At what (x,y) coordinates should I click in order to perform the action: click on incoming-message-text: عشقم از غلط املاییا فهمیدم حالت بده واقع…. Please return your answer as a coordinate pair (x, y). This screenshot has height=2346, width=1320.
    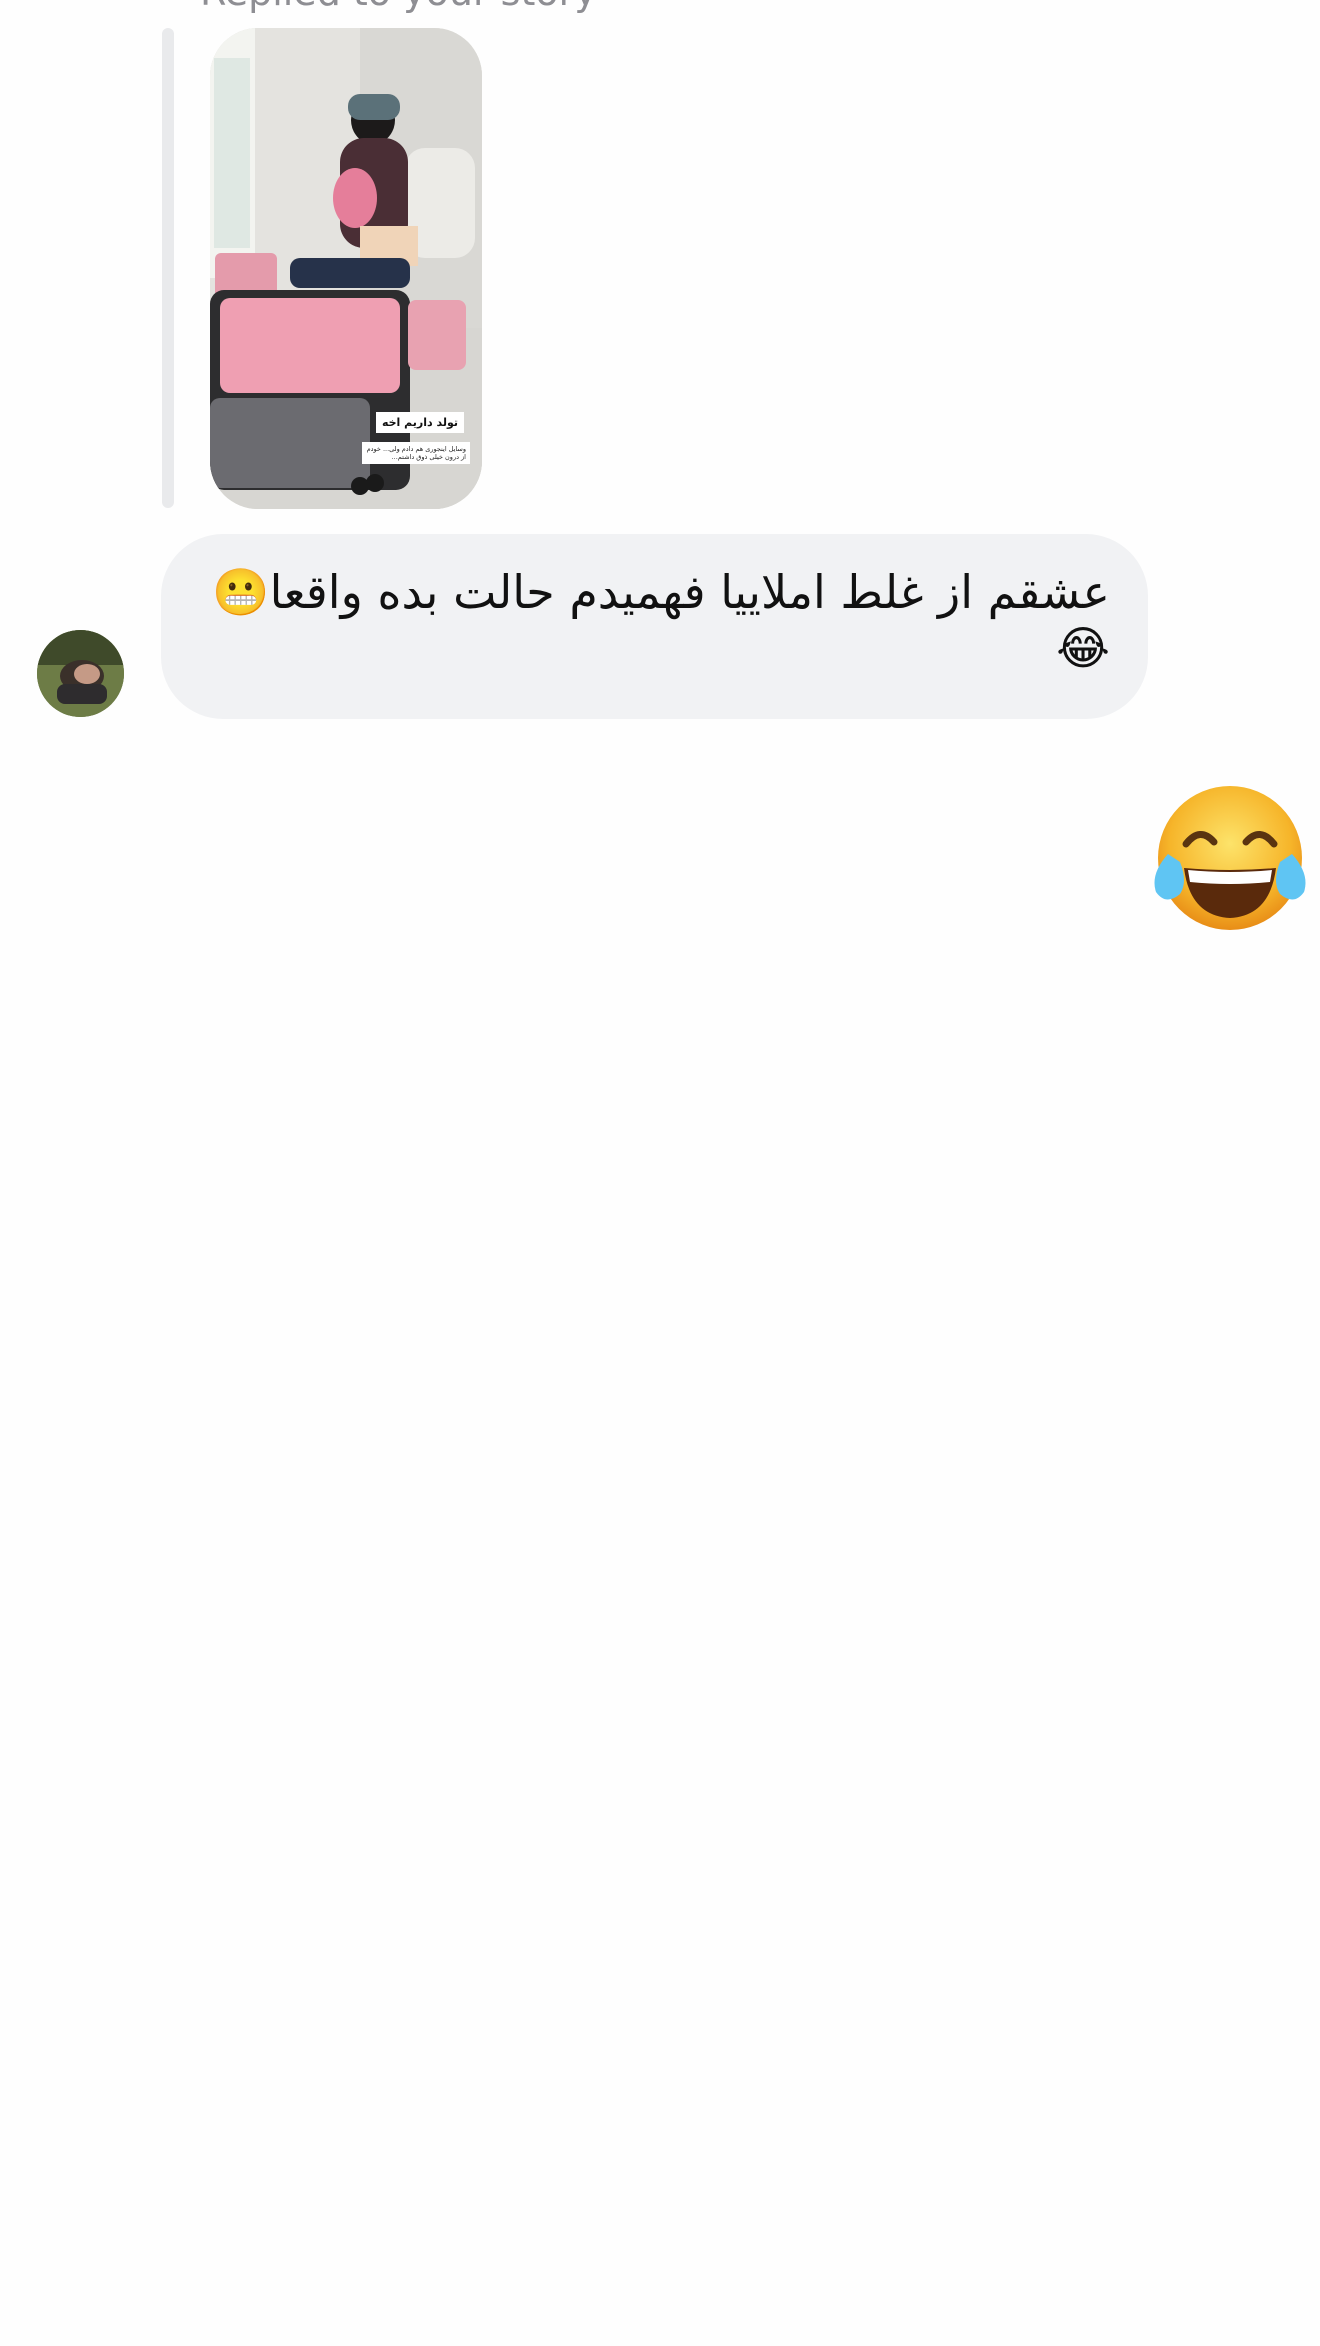
    Looking at the image, I should click on (661, 620).